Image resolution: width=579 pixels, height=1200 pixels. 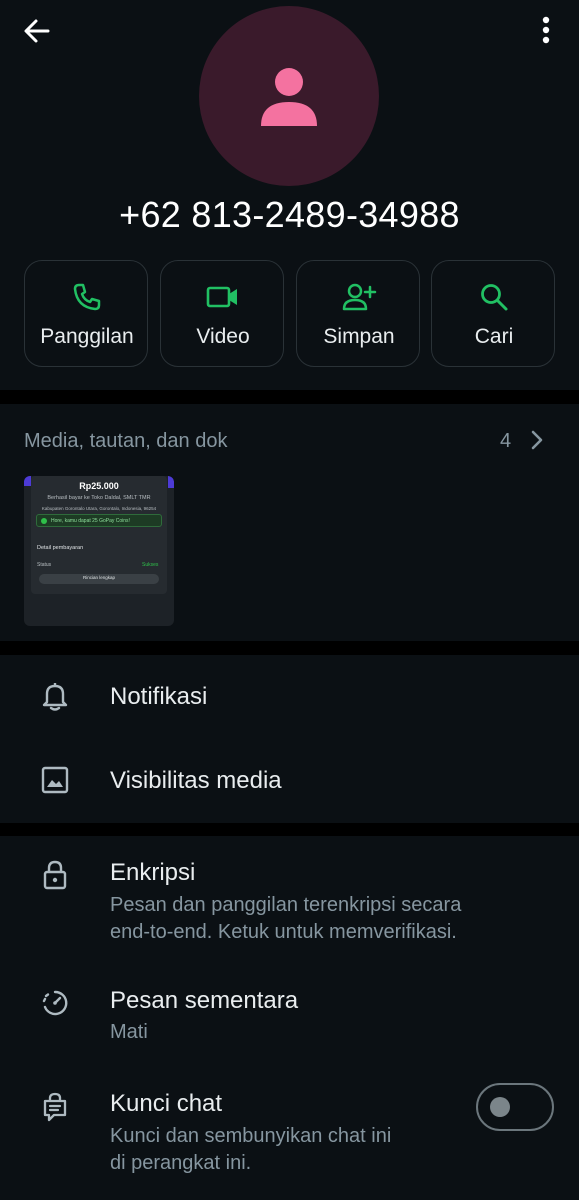 I want to click on chat-lock-description-line1: Kunci dan sembunyikan chat ini, so click(x=251, y=1136).